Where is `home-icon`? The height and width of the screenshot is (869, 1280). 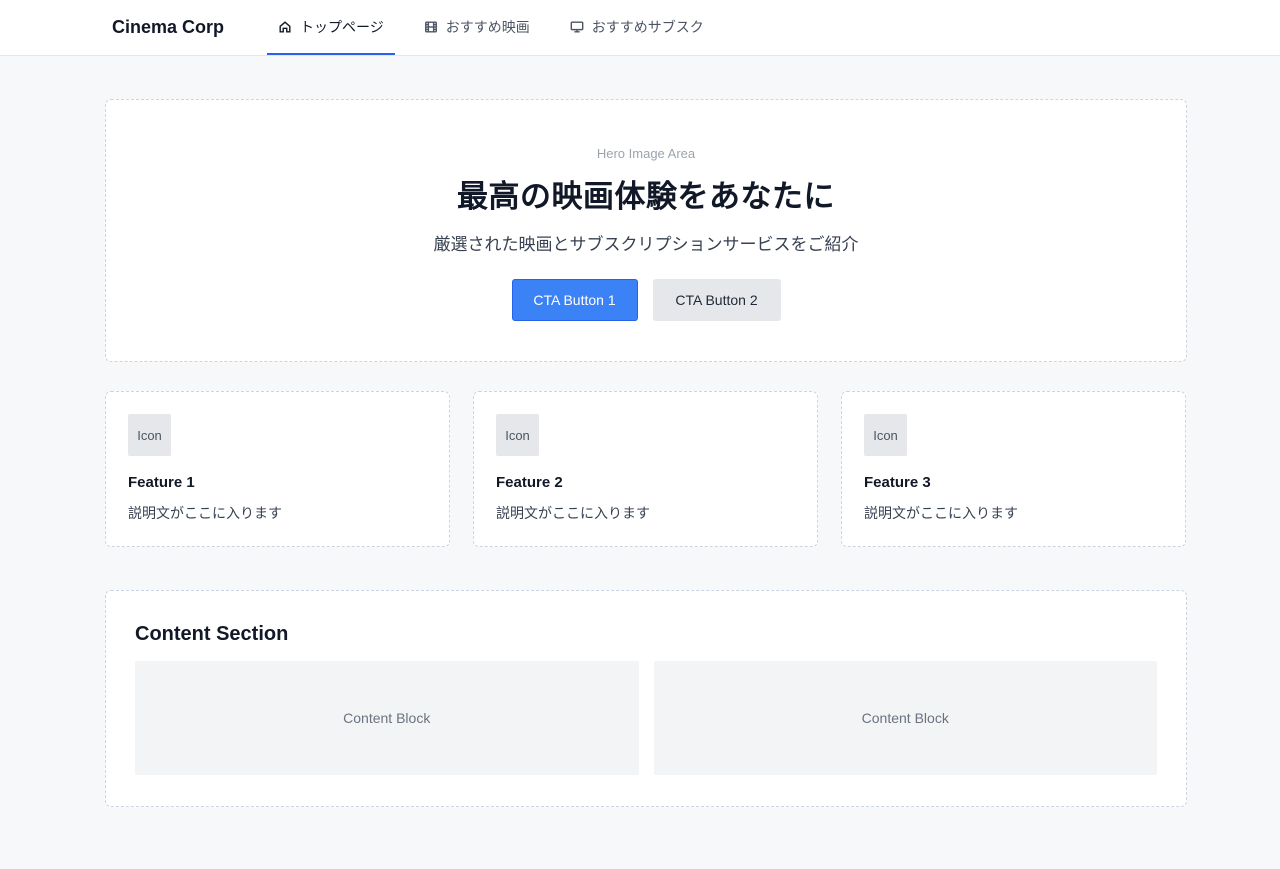
home-icon is located at coordinates (285, 26).